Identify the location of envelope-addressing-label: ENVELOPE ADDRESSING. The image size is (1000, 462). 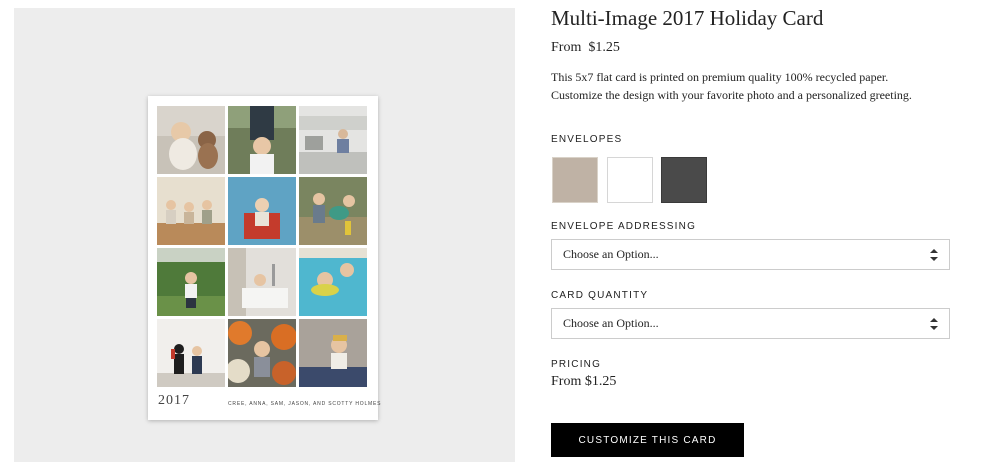
(624, 226).